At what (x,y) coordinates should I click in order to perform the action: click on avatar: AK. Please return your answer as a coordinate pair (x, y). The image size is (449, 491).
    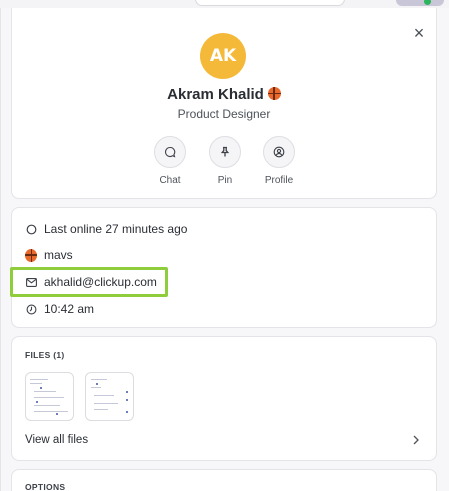
    Looking at the image, I should click on (223, 56).